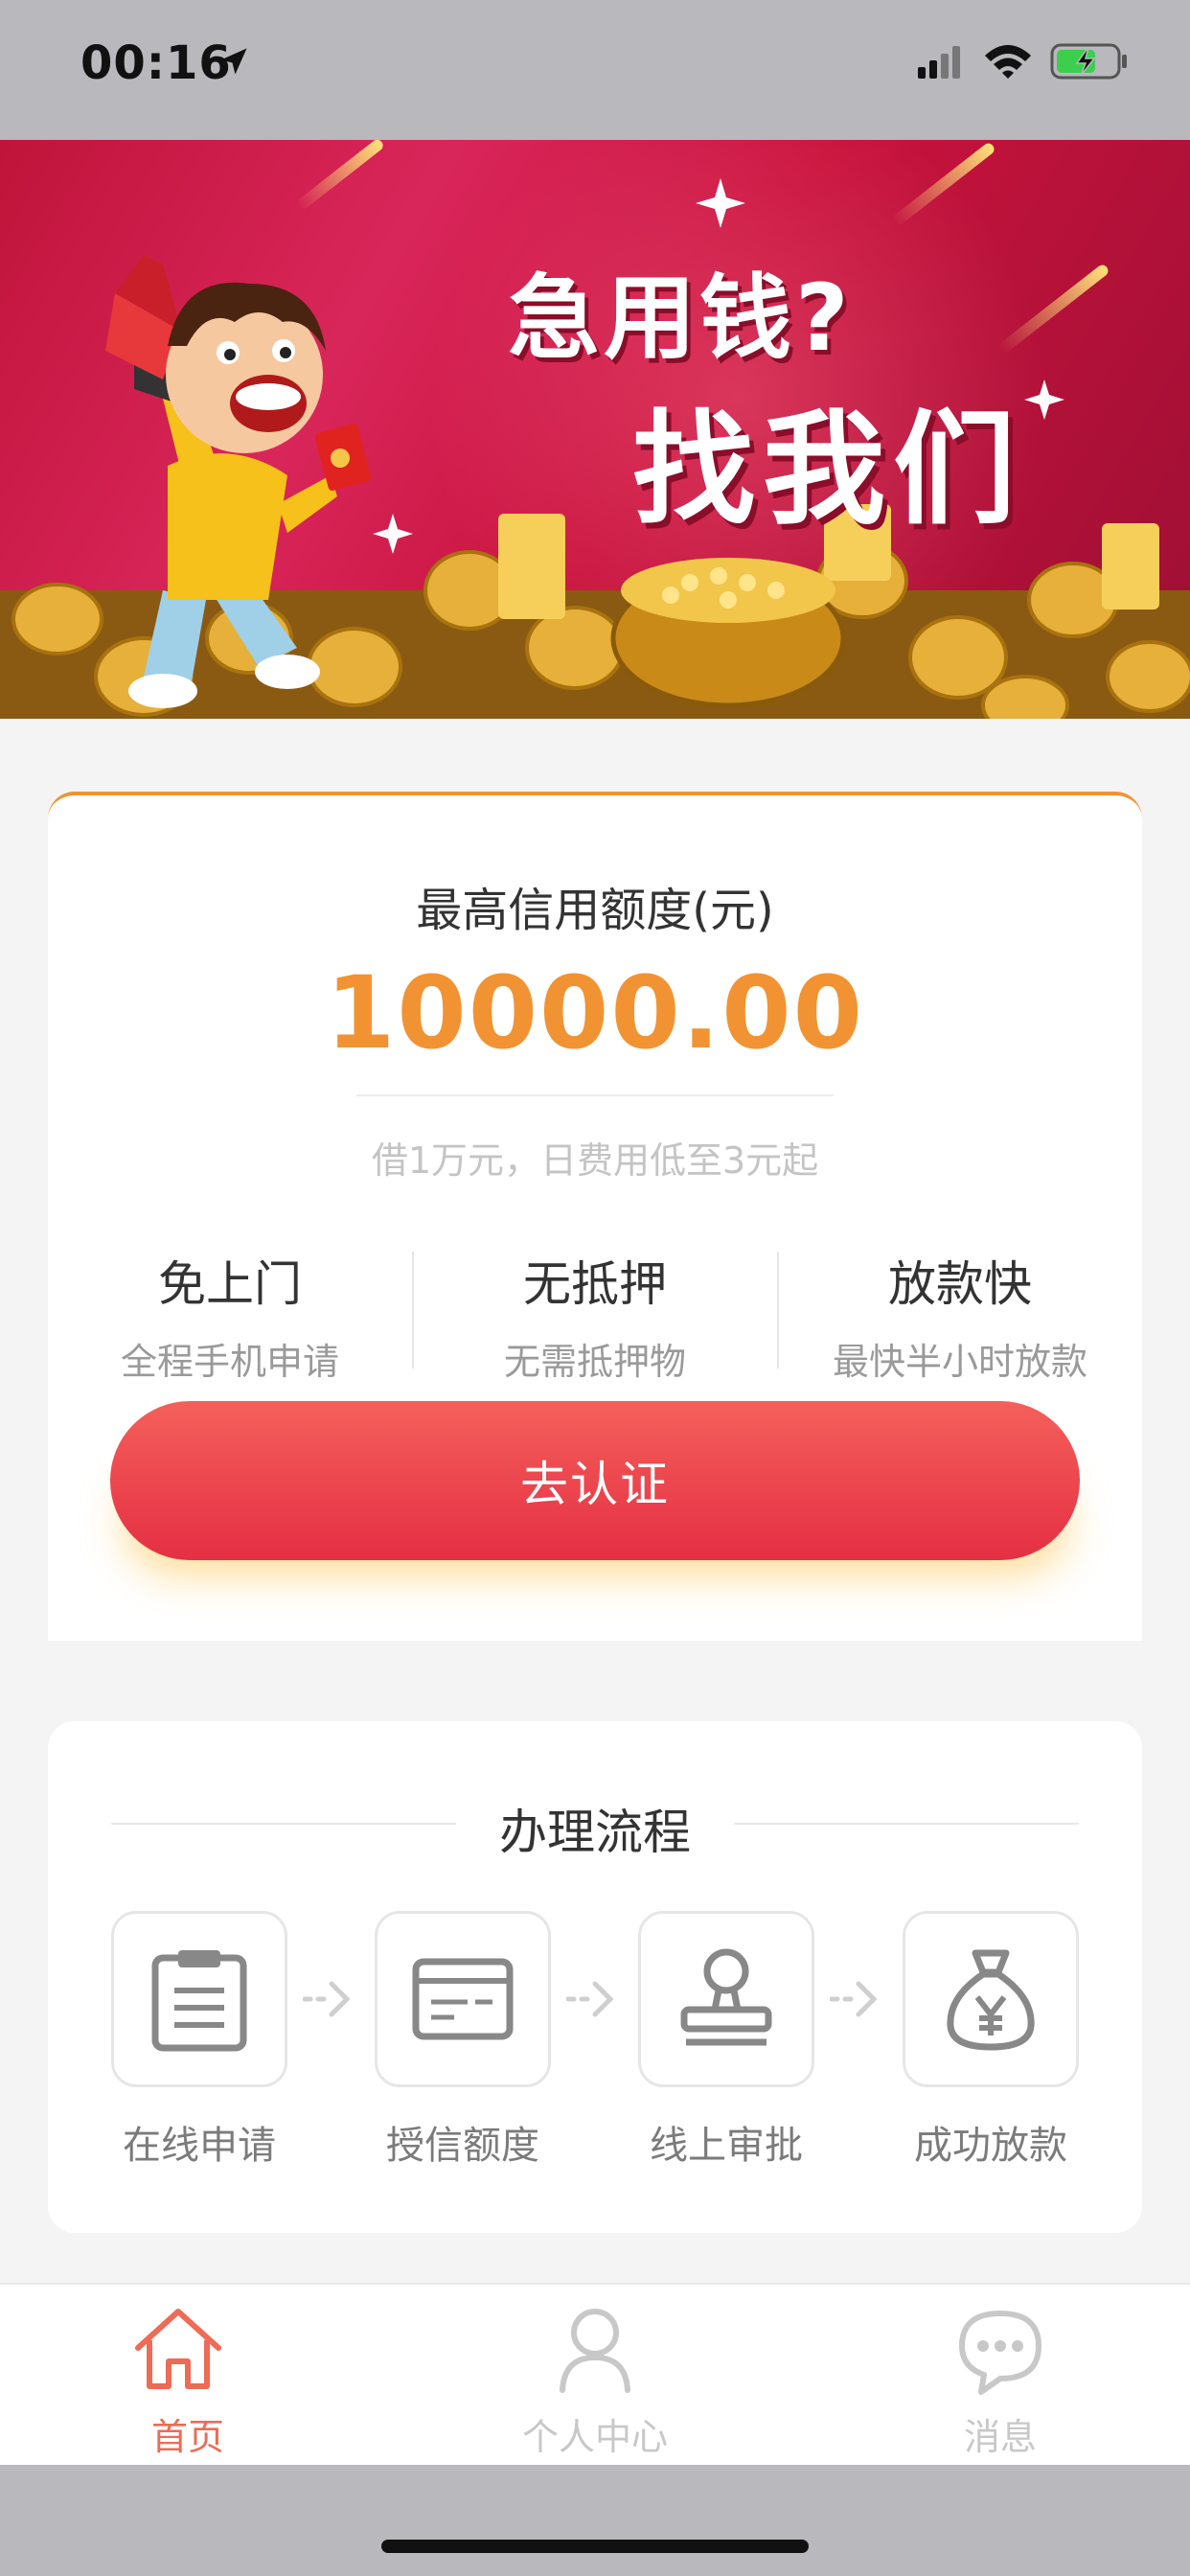 The height and width of the screenshot is (2576, 1190). I want to click on money-bag-icon, so click(991, 2000).